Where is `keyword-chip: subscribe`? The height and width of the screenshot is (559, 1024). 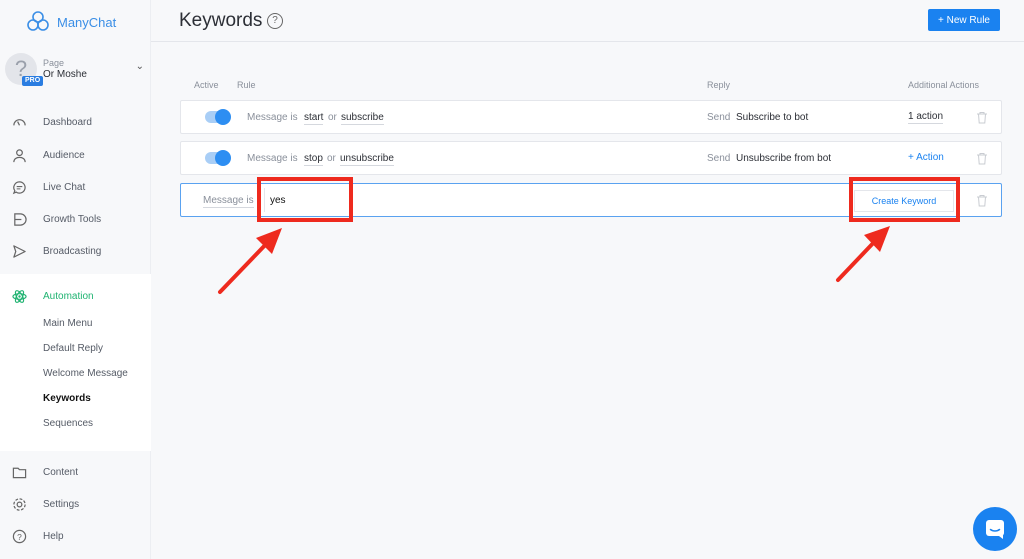
keyword-chip: subscribe is located at coordinates (362, 118).